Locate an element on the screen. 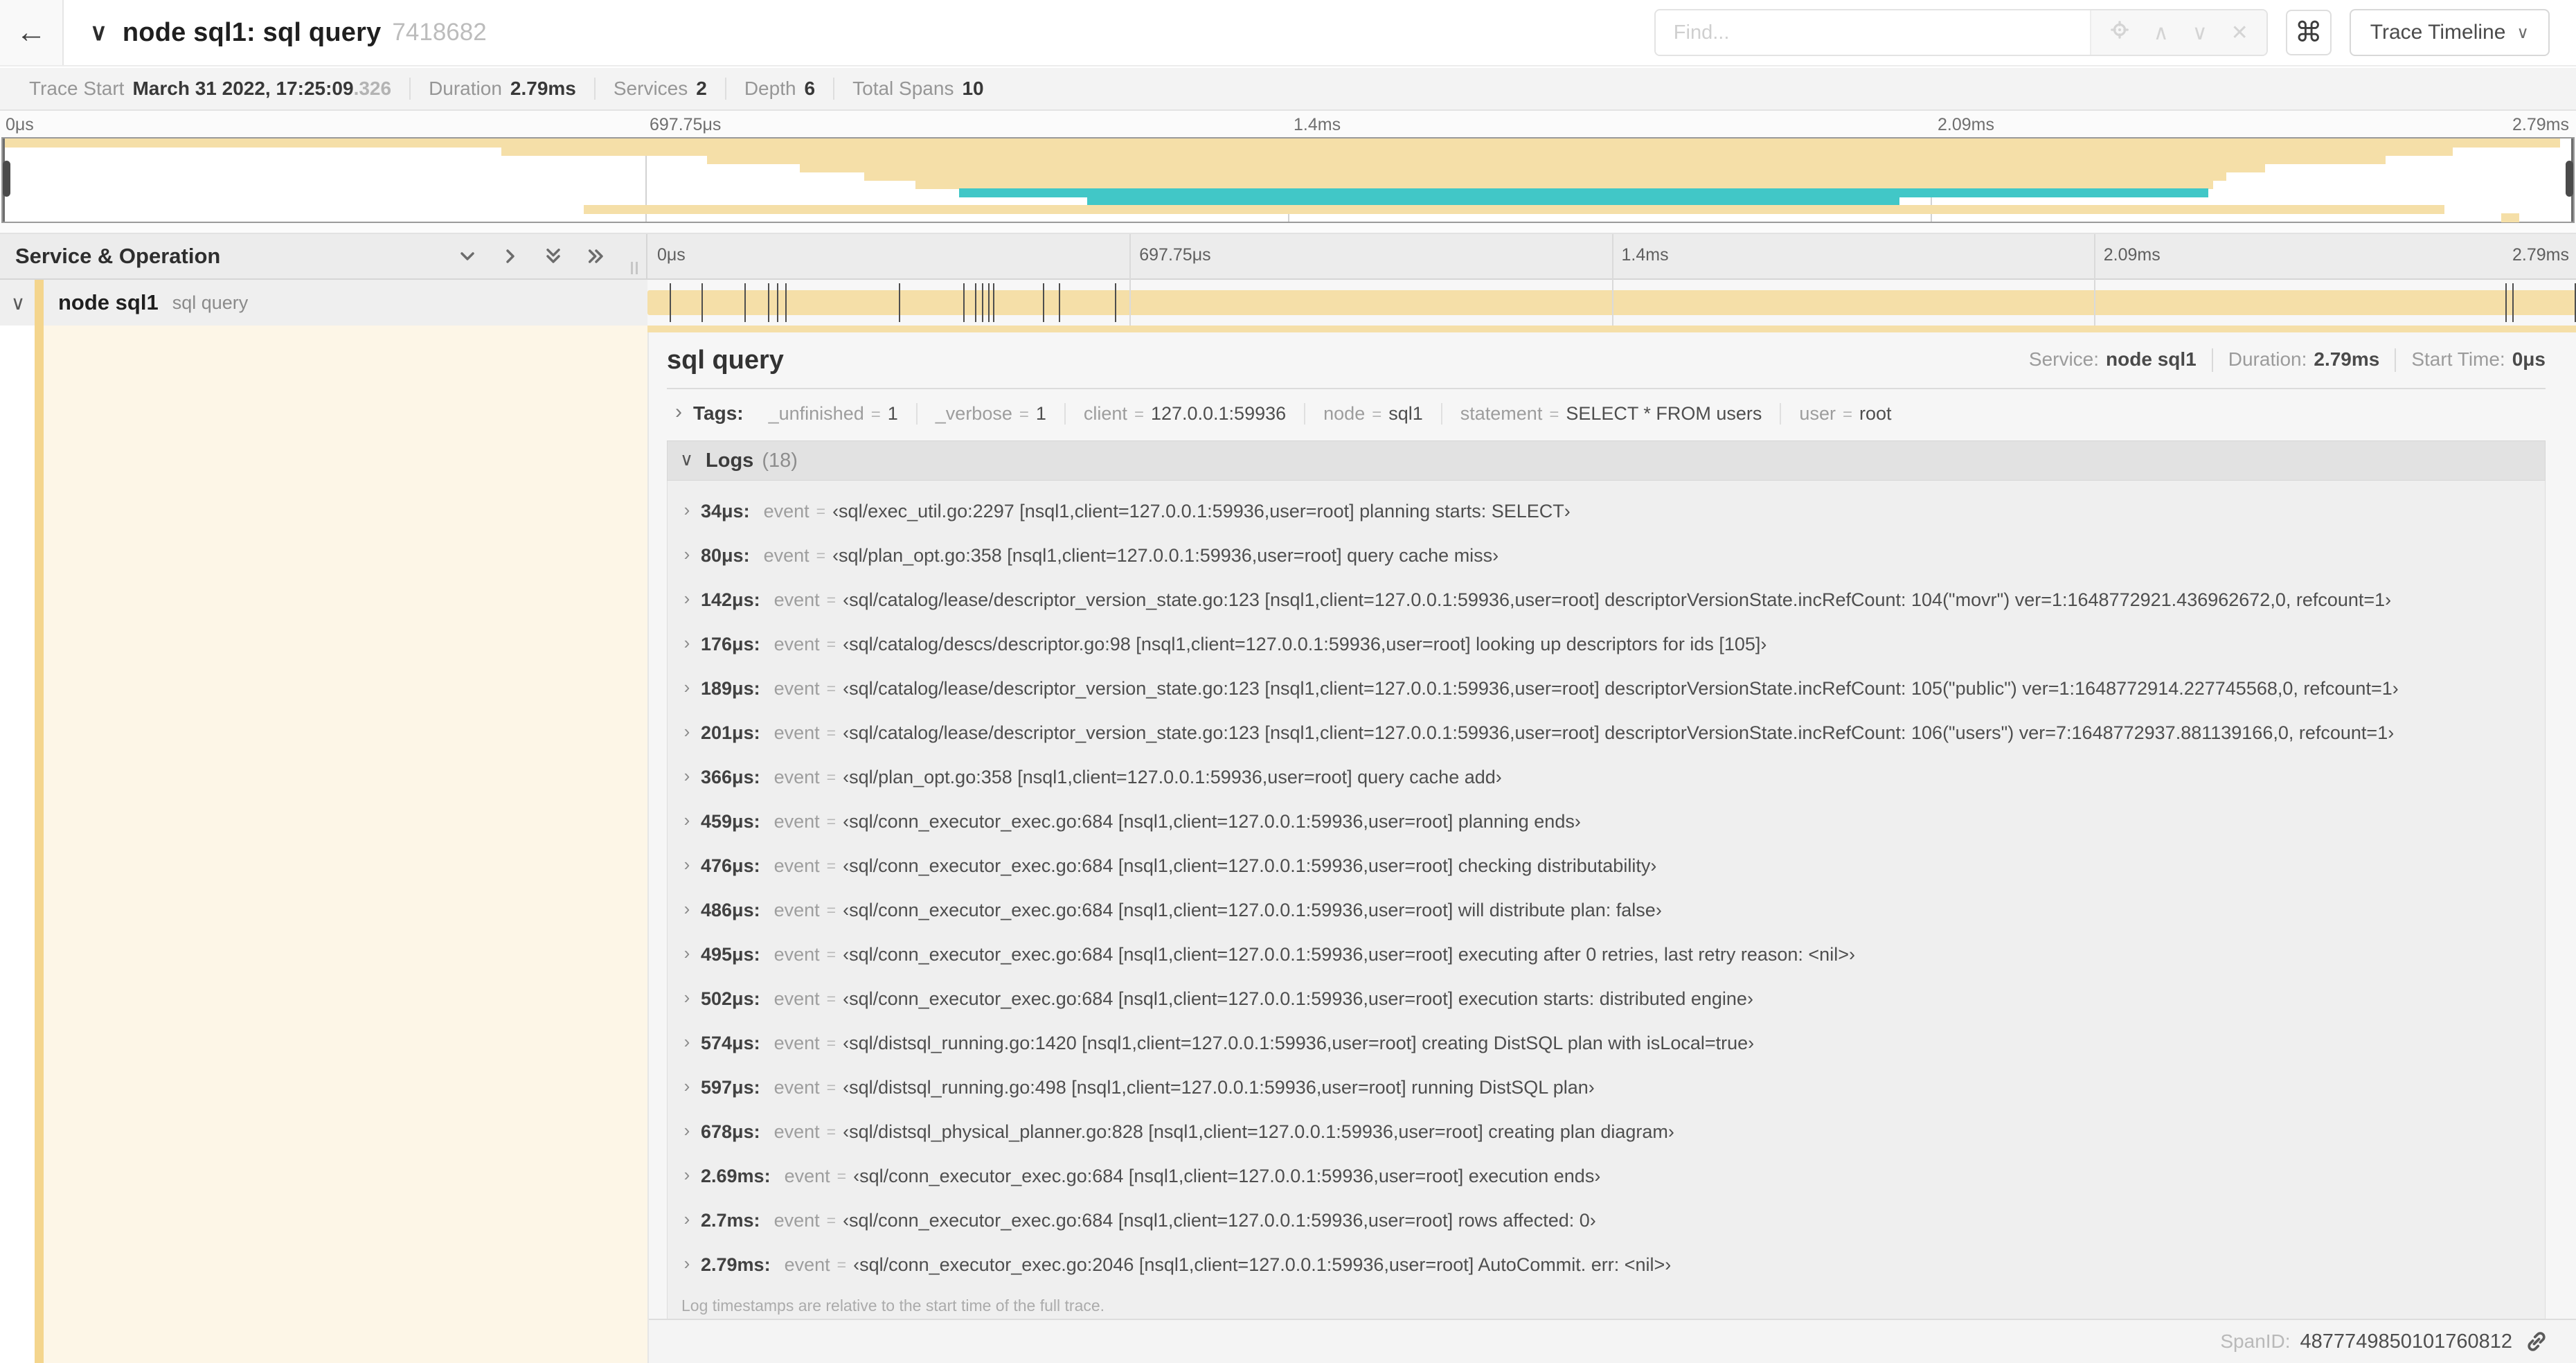 This screenshot has width=2576, height=1363. focus-target-icon is located at coordinates (2119, 33).